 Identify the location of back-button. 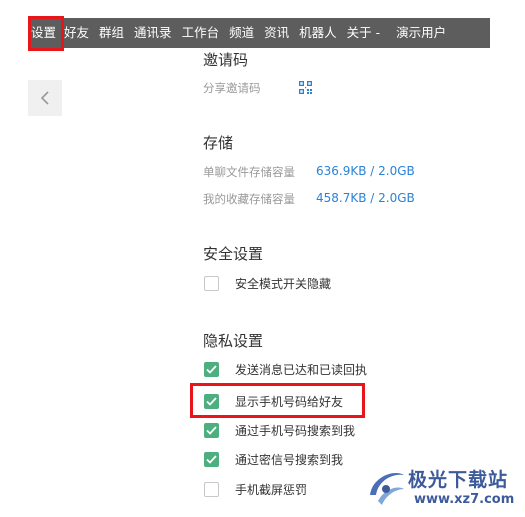
(45, 98).